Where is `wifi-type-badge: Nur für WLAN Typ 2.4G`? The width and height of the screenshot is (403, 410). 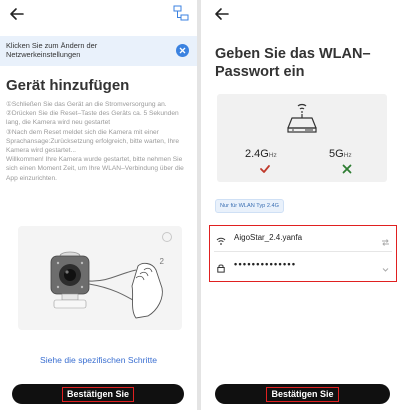 wifi-type-badge: Nur für WLAN Typ 2.4G is located at coordinates (249, 206).